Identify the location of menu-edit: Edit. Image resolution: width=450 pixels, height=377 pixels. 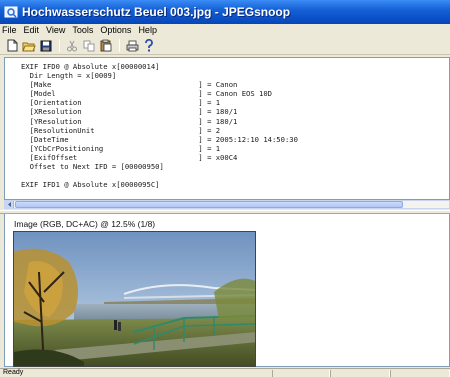
(32, 30).